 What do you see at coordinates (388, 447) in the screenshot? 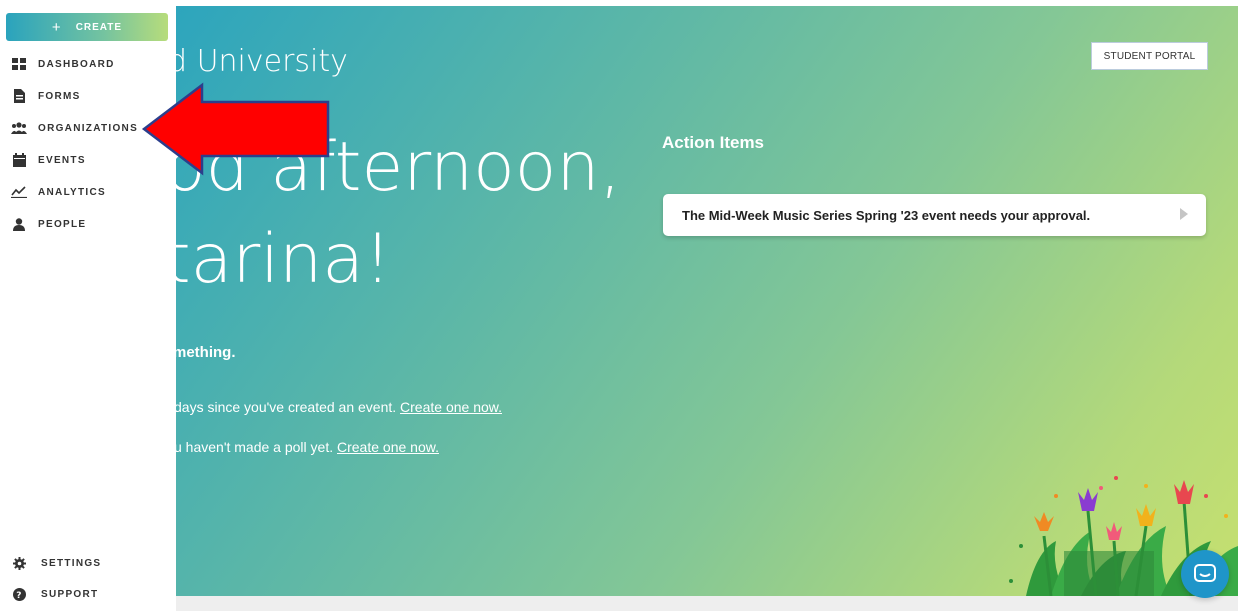
I see `create-poll-link: Create one now.` at bounding box center [388, 447].